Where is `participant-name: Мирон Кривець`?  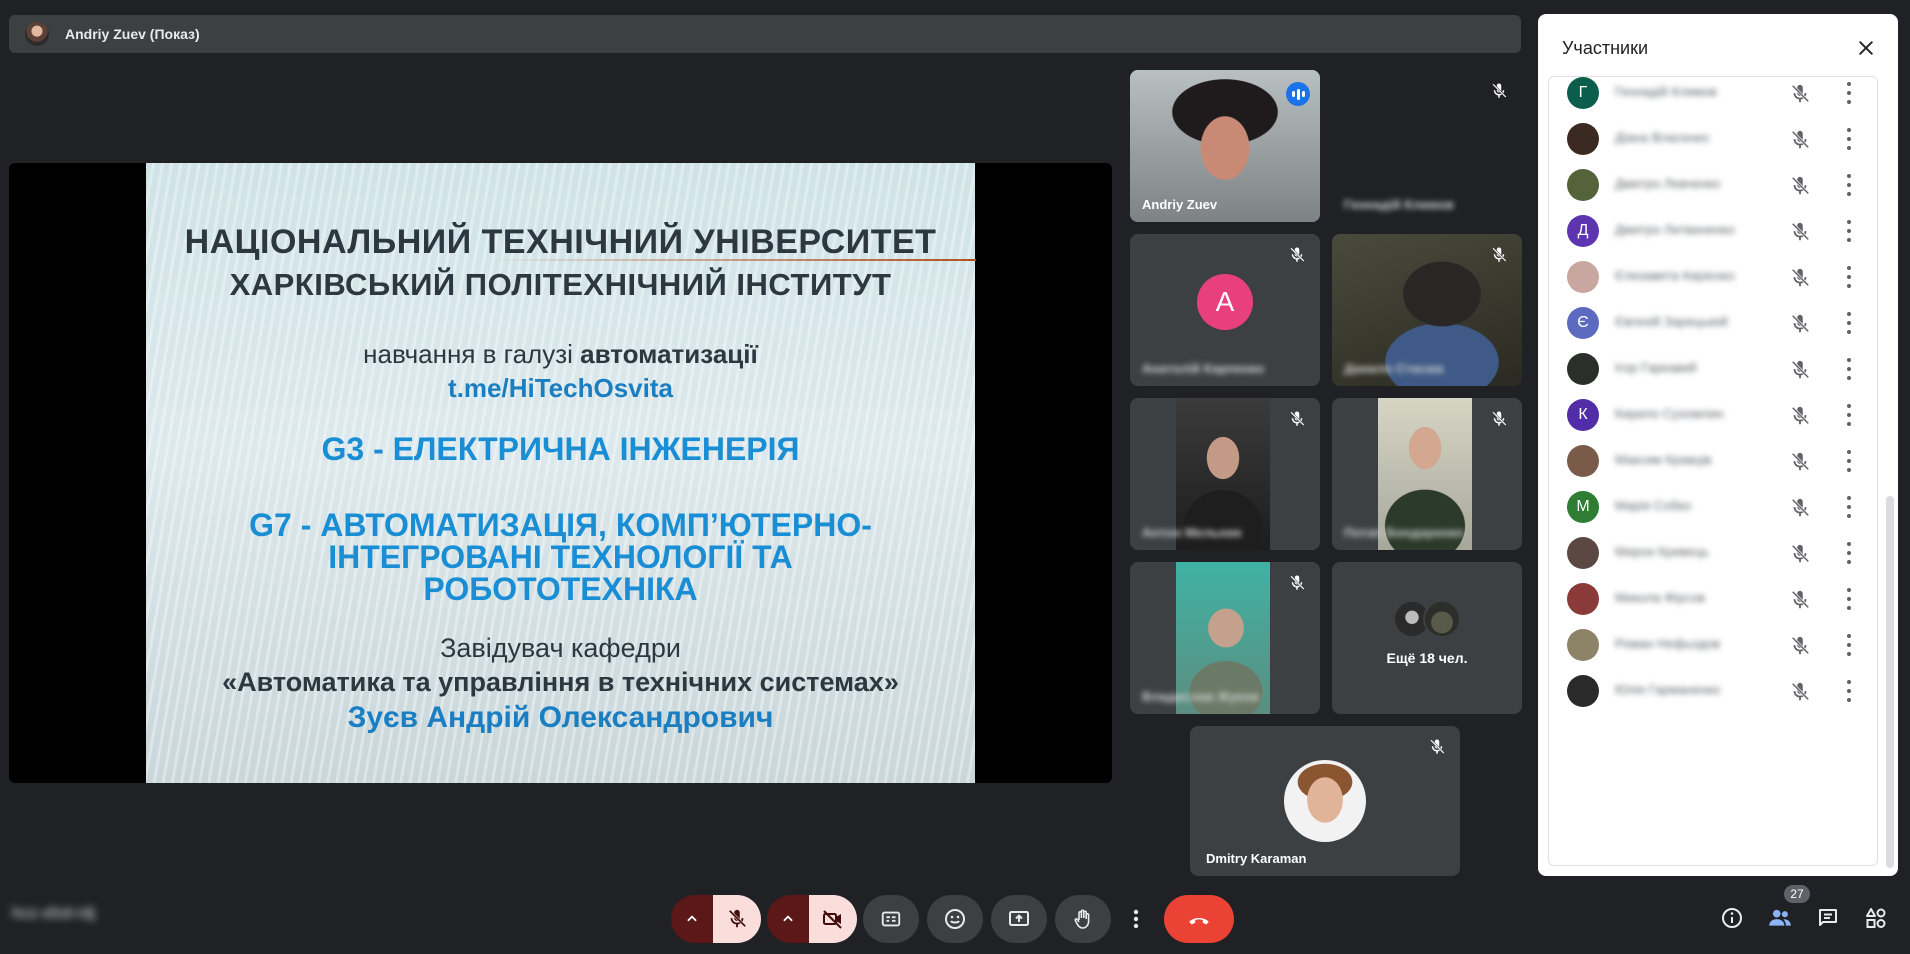
participant-name: Мирон Кривець is located at coordinates (1662, 551).